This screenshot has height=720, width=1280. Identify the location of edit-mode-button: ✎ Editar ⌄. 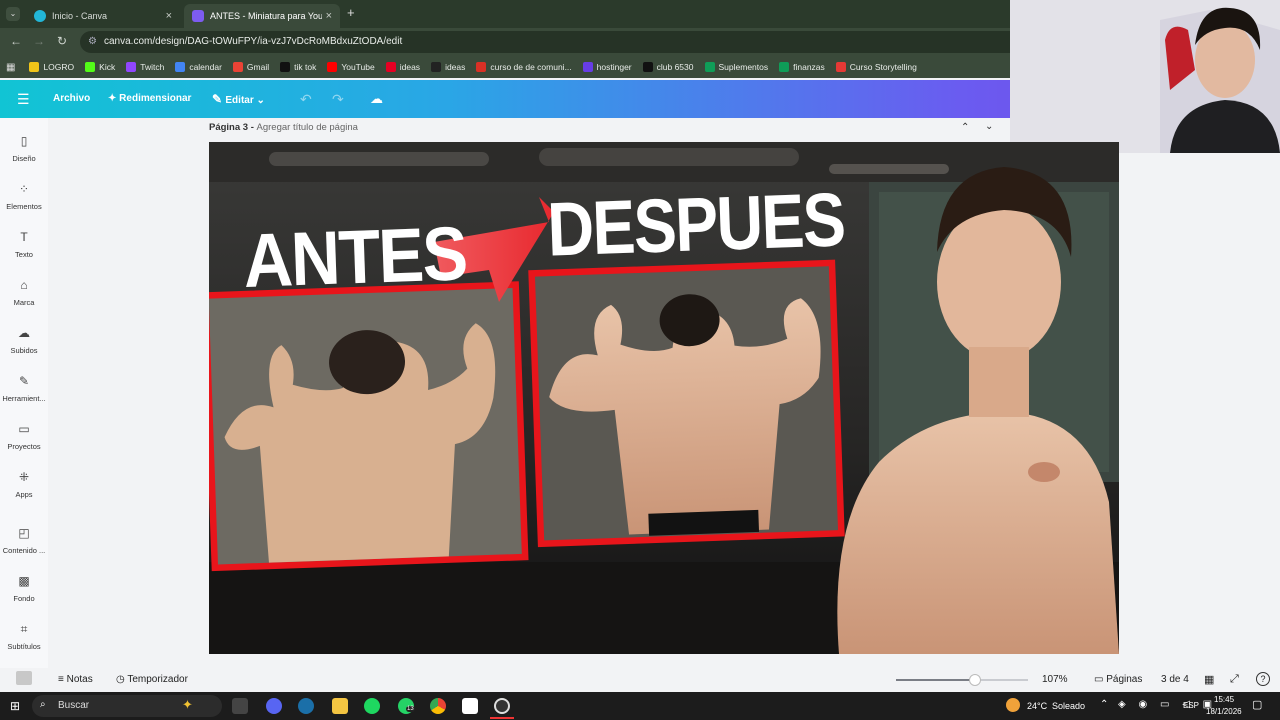
(238, 99).